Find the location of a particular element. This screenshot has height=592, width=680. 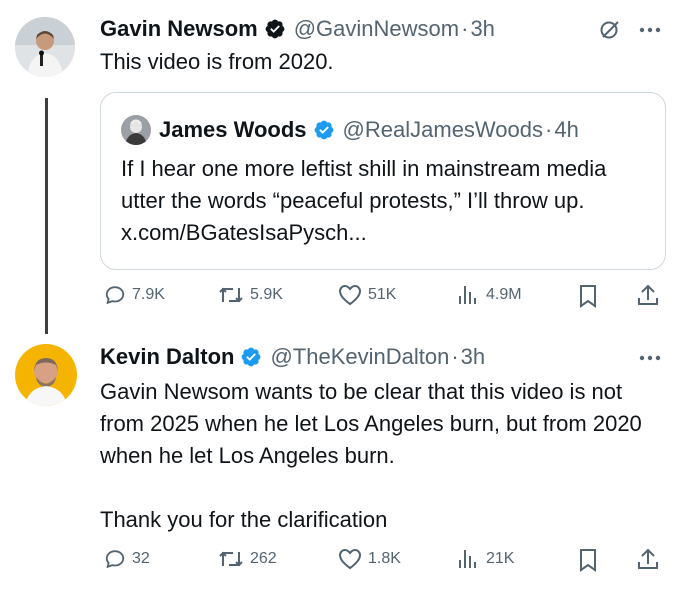

repost-count: 262 is located at coordinates (263, 558).